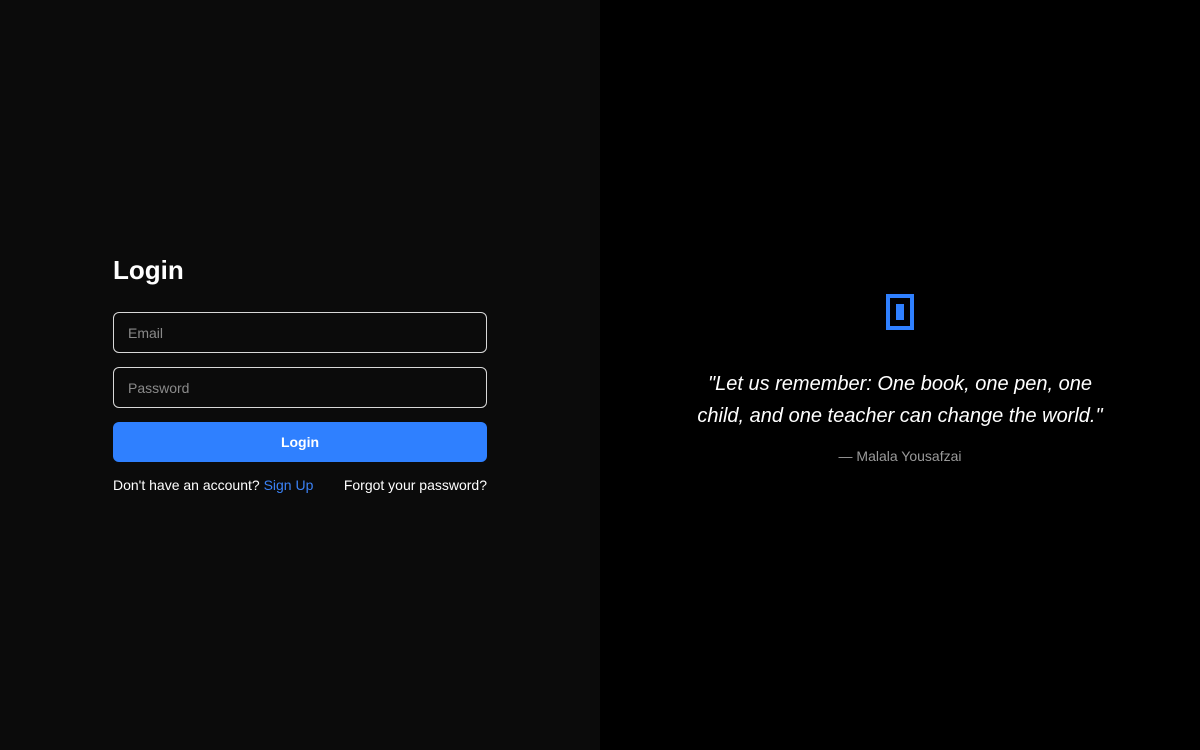 The width and height of the screenshot is (1200, 750). What do you see at coordinates (300, 332) in the screenshot?
I see `email-input` at bounding box center [300, 332].